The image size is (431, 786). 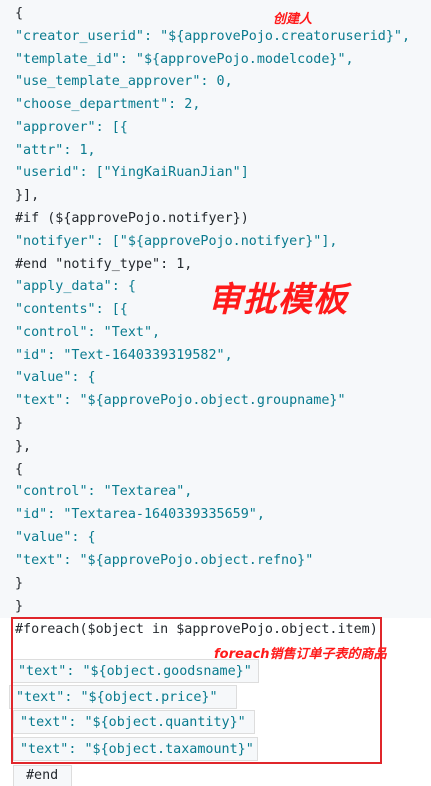 What do you see at coordinates (108, 104) in the screenshot?
I see `code-line: "choose_department": 2,` at bounding box center [108, 104].